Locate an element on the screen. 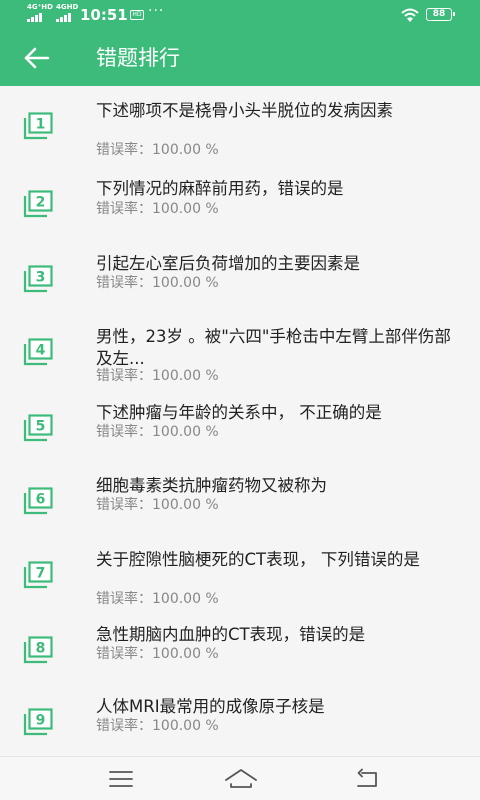  menu-icon is located at coordinates (121, 779).